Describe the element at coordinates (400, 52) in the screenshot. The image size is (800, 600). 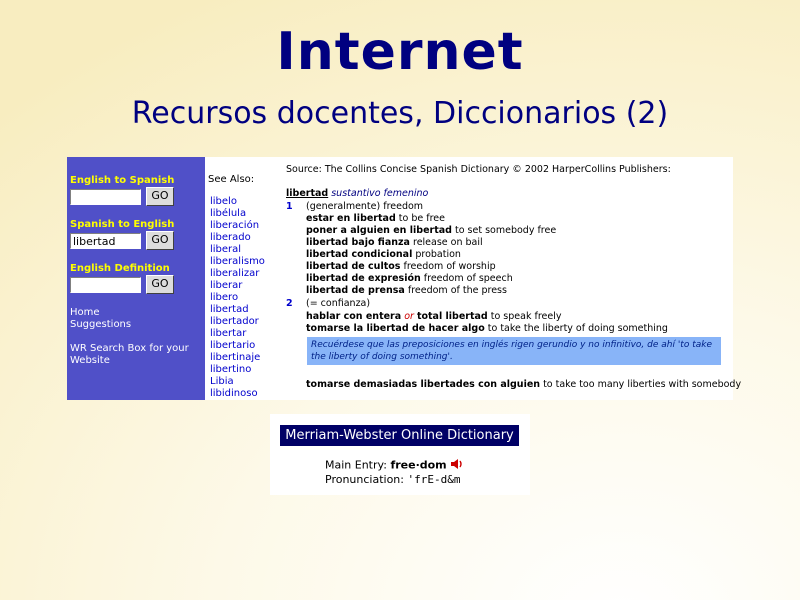
I see `slide-title: Internet` at that location.